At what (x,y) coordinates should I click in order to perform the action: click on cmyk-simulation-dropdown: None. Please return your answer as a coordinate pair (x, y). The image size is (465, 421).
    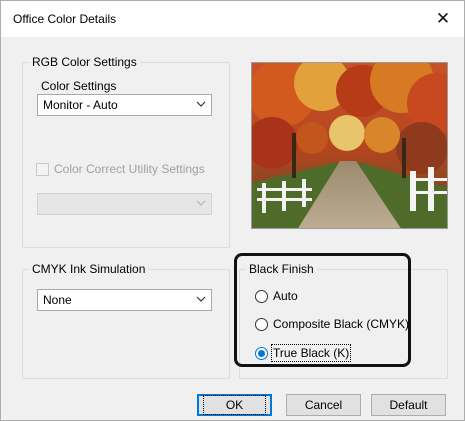
    Looking at the image, I should click on (124, 300).